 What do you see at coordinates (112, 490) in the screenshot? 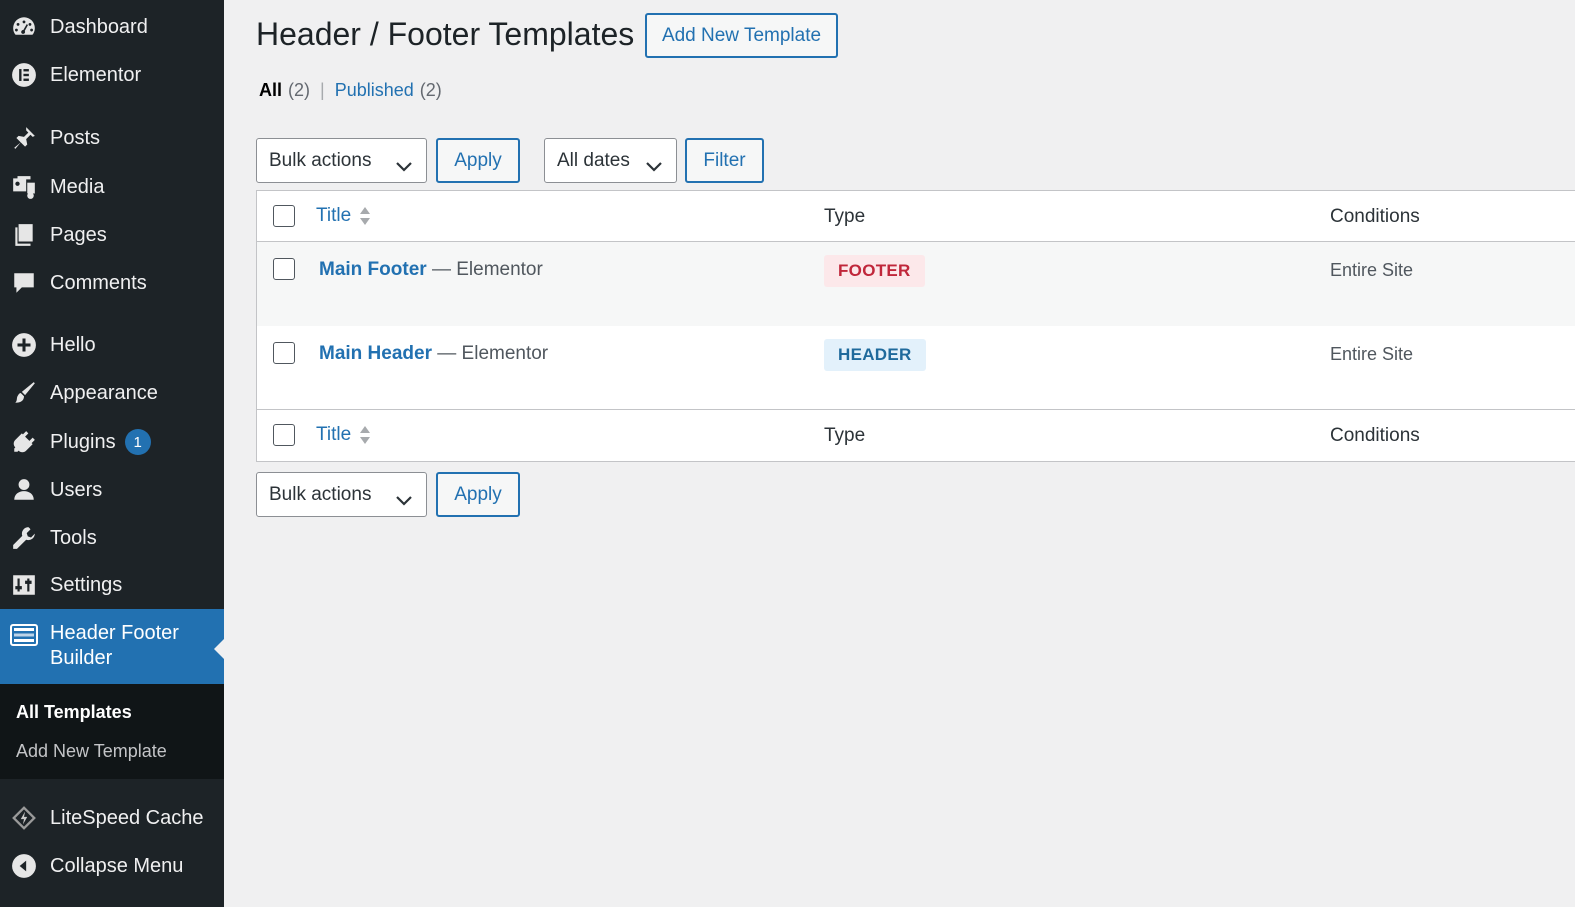
I see `sidebar-item-users: Users` at bounding box center [112, 490].